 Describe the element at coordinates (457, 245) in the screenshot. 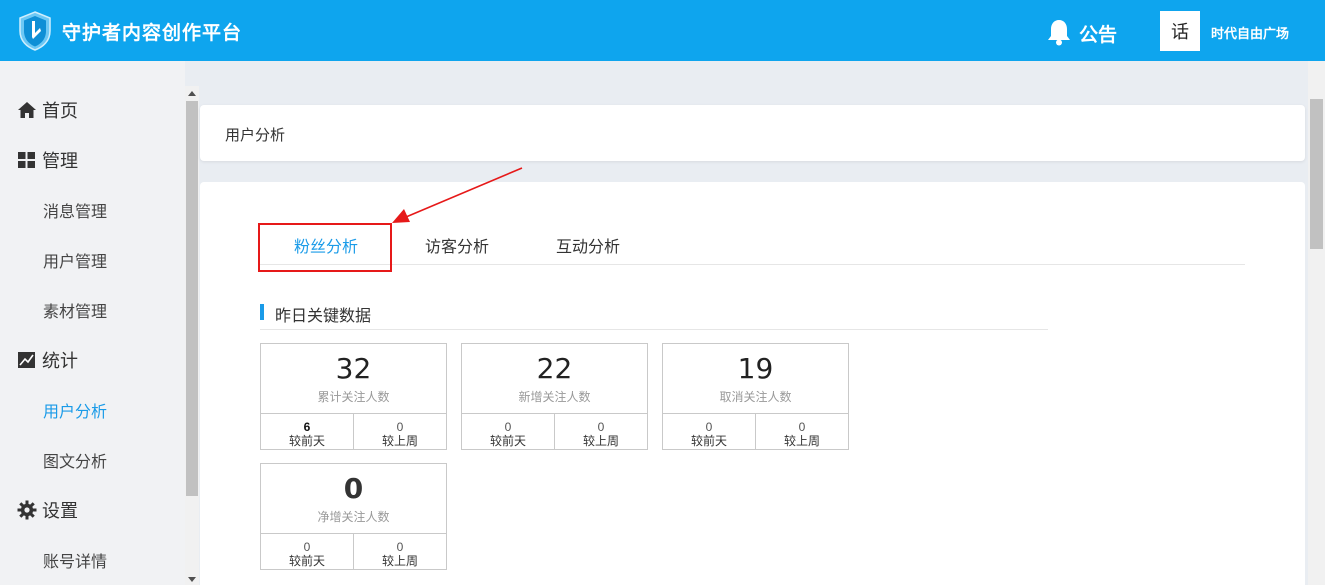

I see `tab-visitor-analysis: 访客分析` at that location.